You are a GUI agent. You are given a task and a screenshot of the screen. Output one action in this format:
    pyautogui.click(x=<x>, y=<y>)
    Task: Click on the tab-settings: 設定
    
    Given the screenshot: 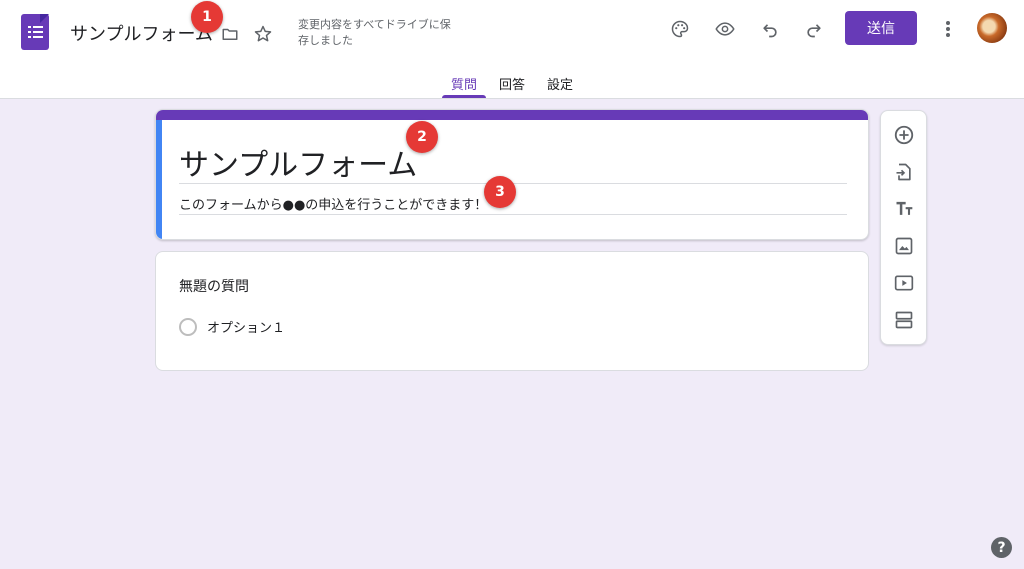 What is the action you would take?
    pyautogui.click(x=560, y=83)
    